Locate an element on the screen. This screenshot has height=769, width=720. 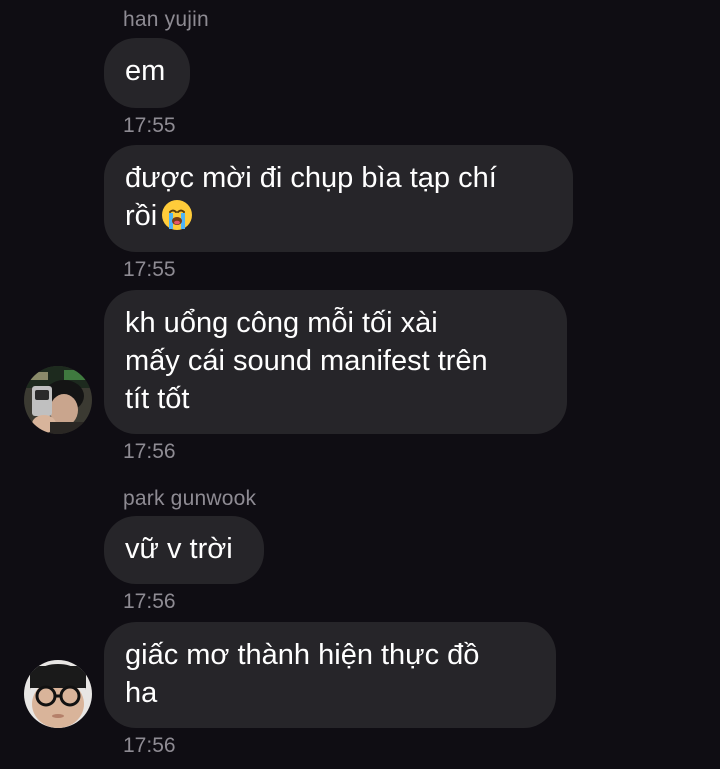
message-text: tít tốt is located at coordinates (157, 399).